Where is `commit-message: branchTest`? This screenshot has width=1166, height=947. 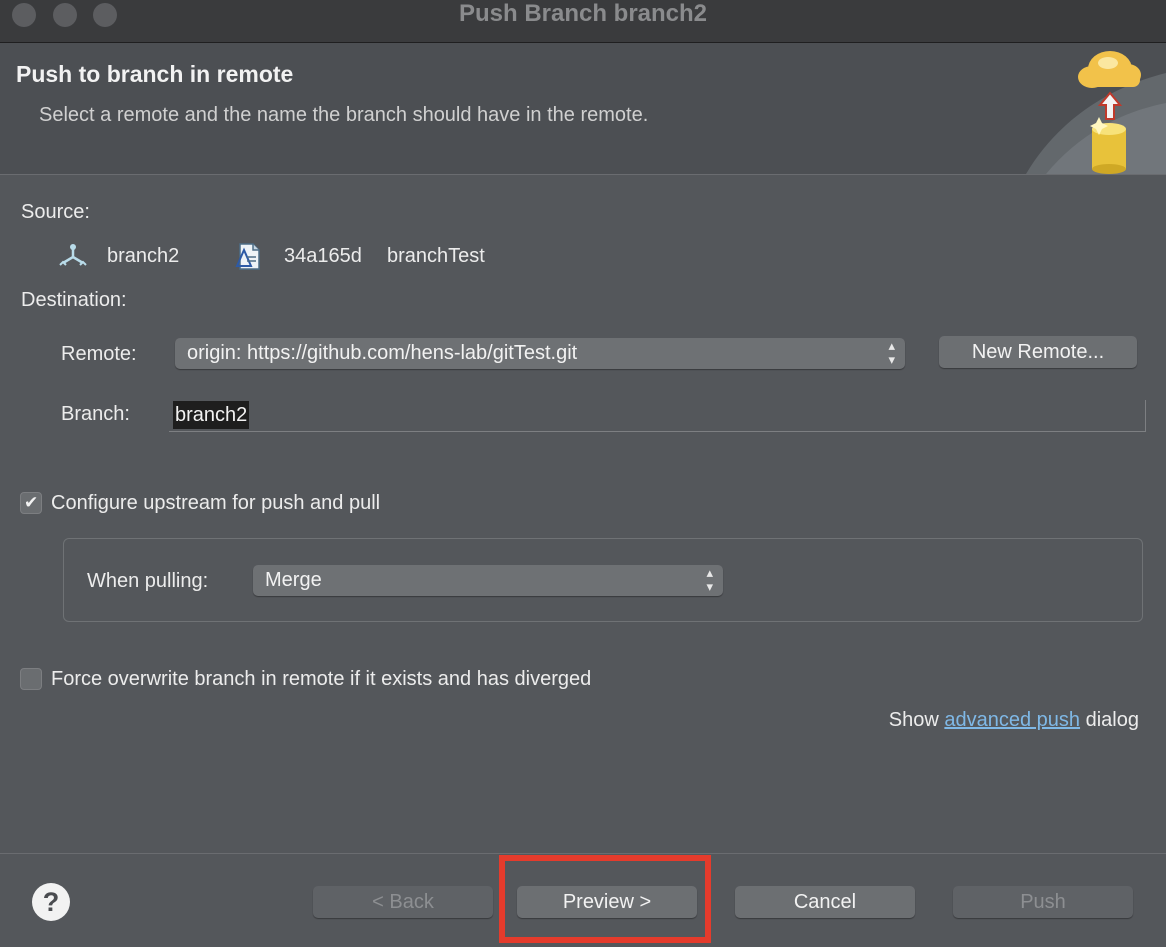 commit-message: branchTest is located at coordinates (436, 256).